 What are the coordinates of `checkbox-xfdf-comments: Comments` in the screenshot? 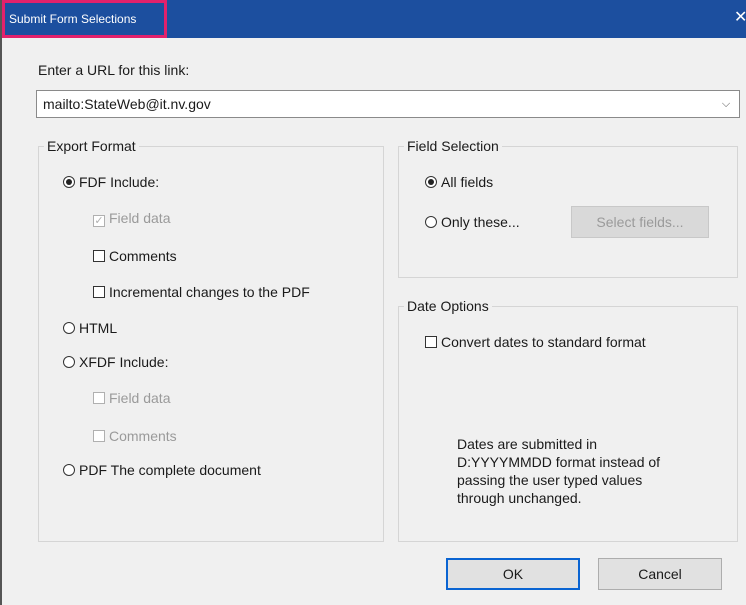 It's located at (135, 436).